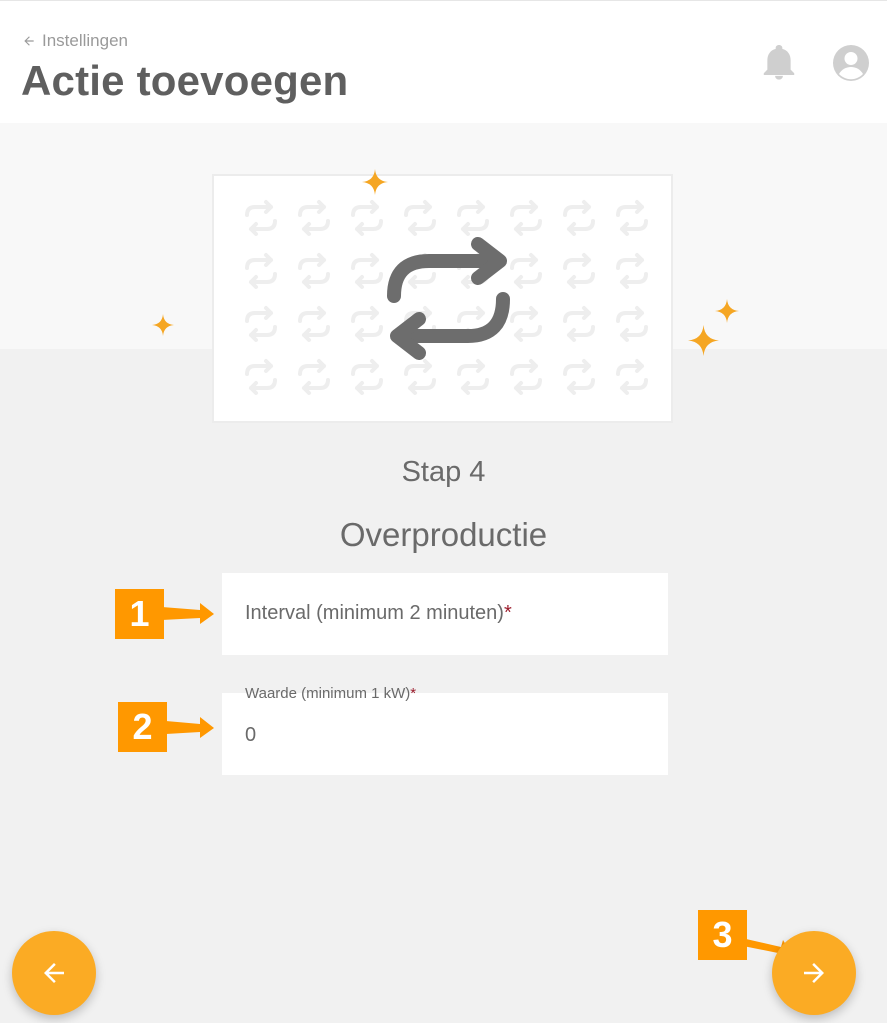 This screenshot has width=887, height=1023. I want to click on app-header: Instellingen Actie toevoegen, so click(443, 61).